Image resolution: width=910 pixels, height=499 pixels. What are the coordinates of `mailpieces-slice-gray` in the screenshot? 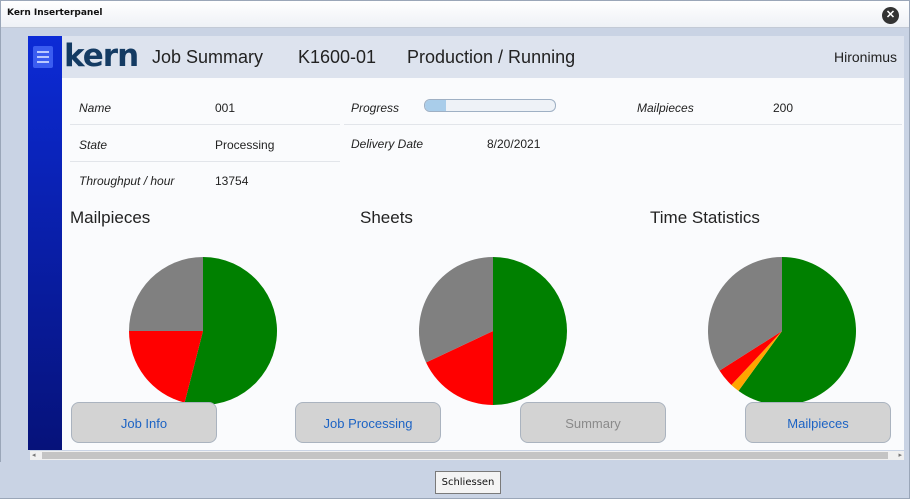 It's located at (166, 294).